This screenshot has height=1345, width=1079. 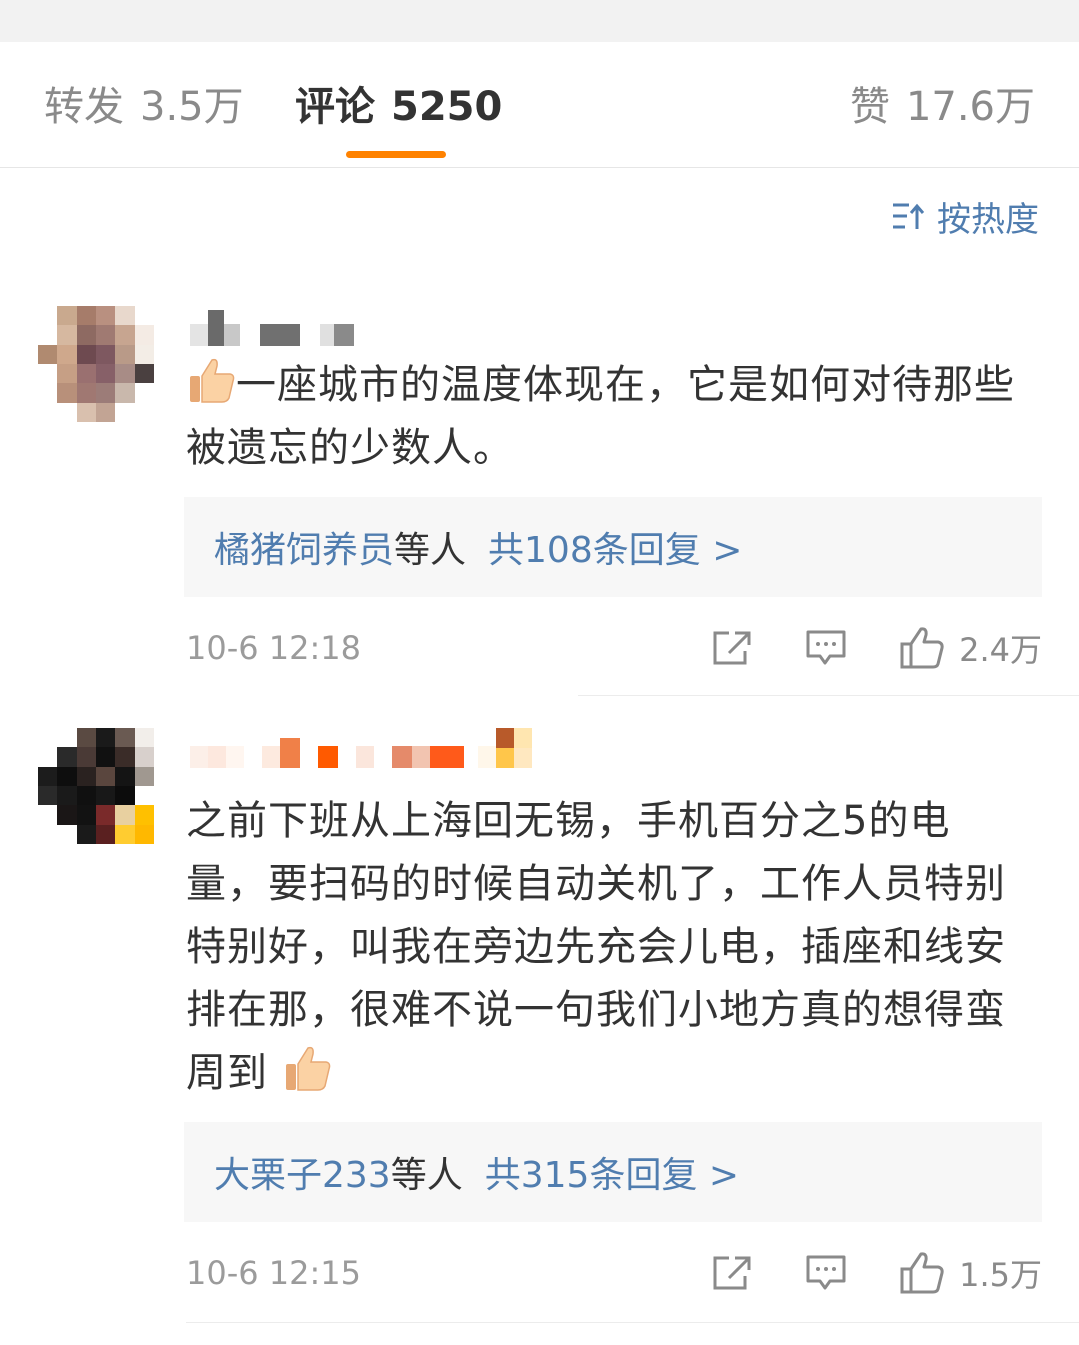 What do you see at coordinates (909, 216) in the screenshot?
I see `sort-icon` at bounding box center [909, 216].